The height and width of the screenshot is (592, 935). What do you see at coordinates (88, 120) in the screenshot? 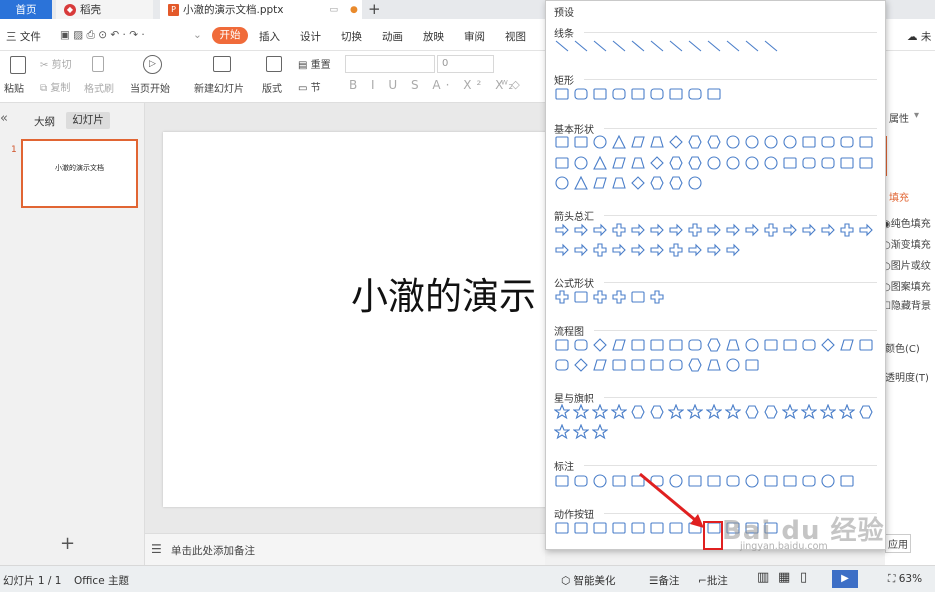
I see `slides-tab: 幻灯片` at bounding box center [88, 120].